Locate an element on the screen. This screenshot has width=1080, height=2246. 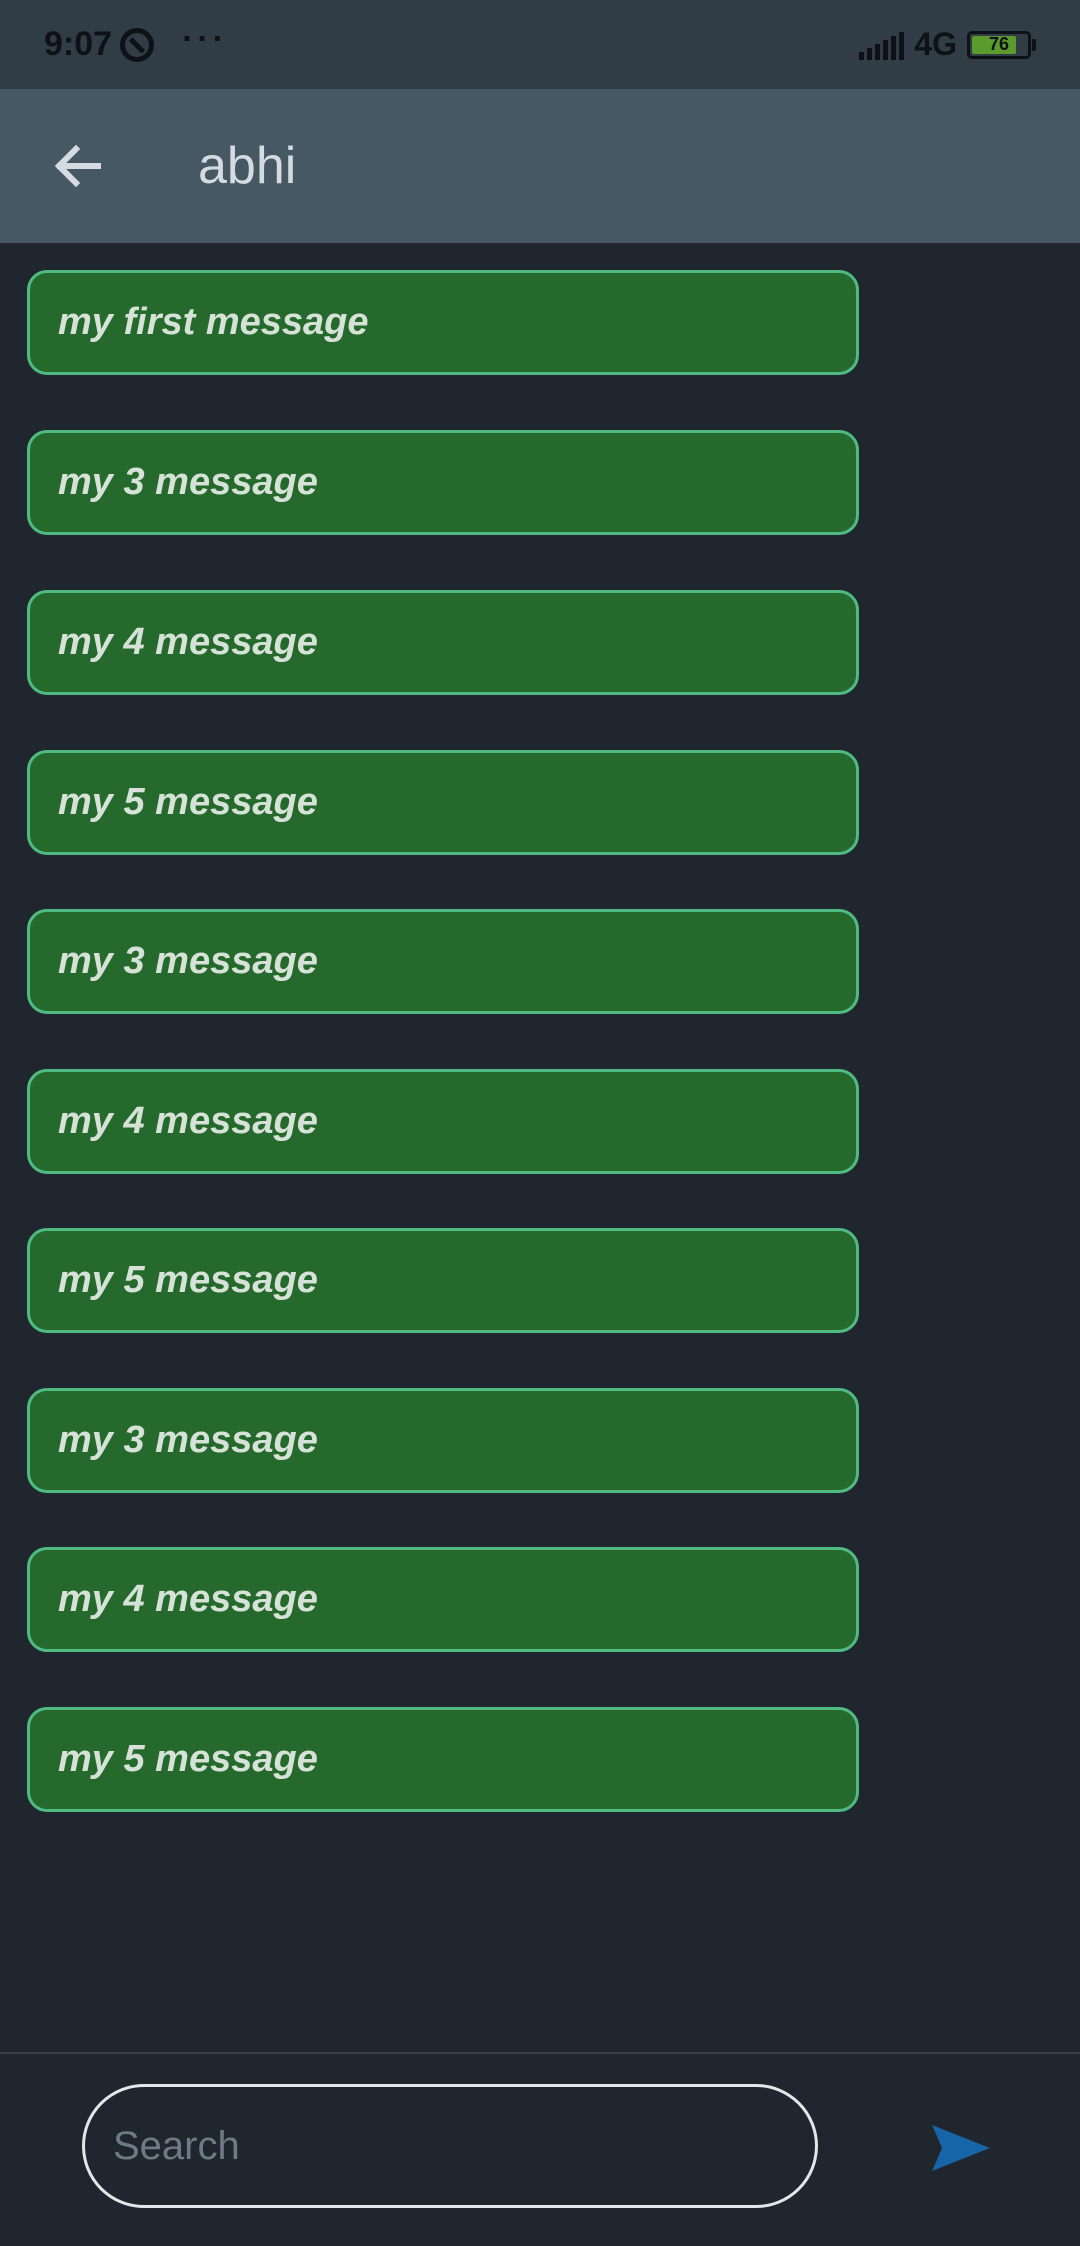
message-text: my first message is located at coordinates (213, 322).